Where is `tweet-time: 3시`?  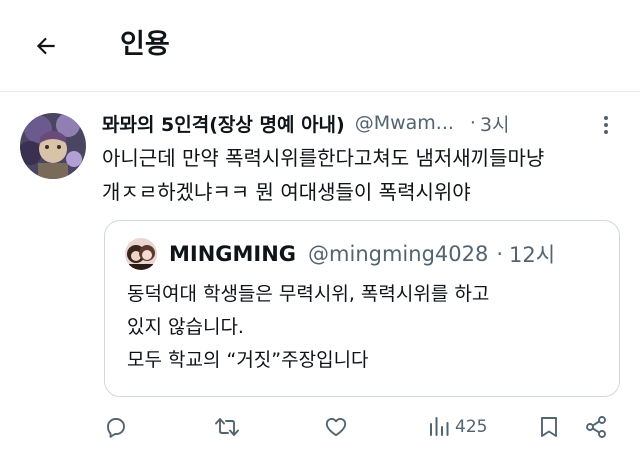
tweet-time: 3시 is located at coordinates (495, 123).